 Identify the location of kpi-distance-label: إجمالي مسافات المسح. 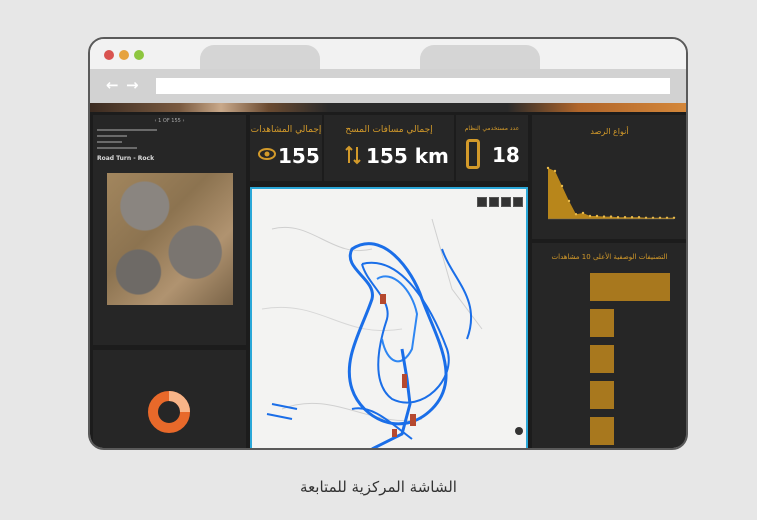
(389, 130).